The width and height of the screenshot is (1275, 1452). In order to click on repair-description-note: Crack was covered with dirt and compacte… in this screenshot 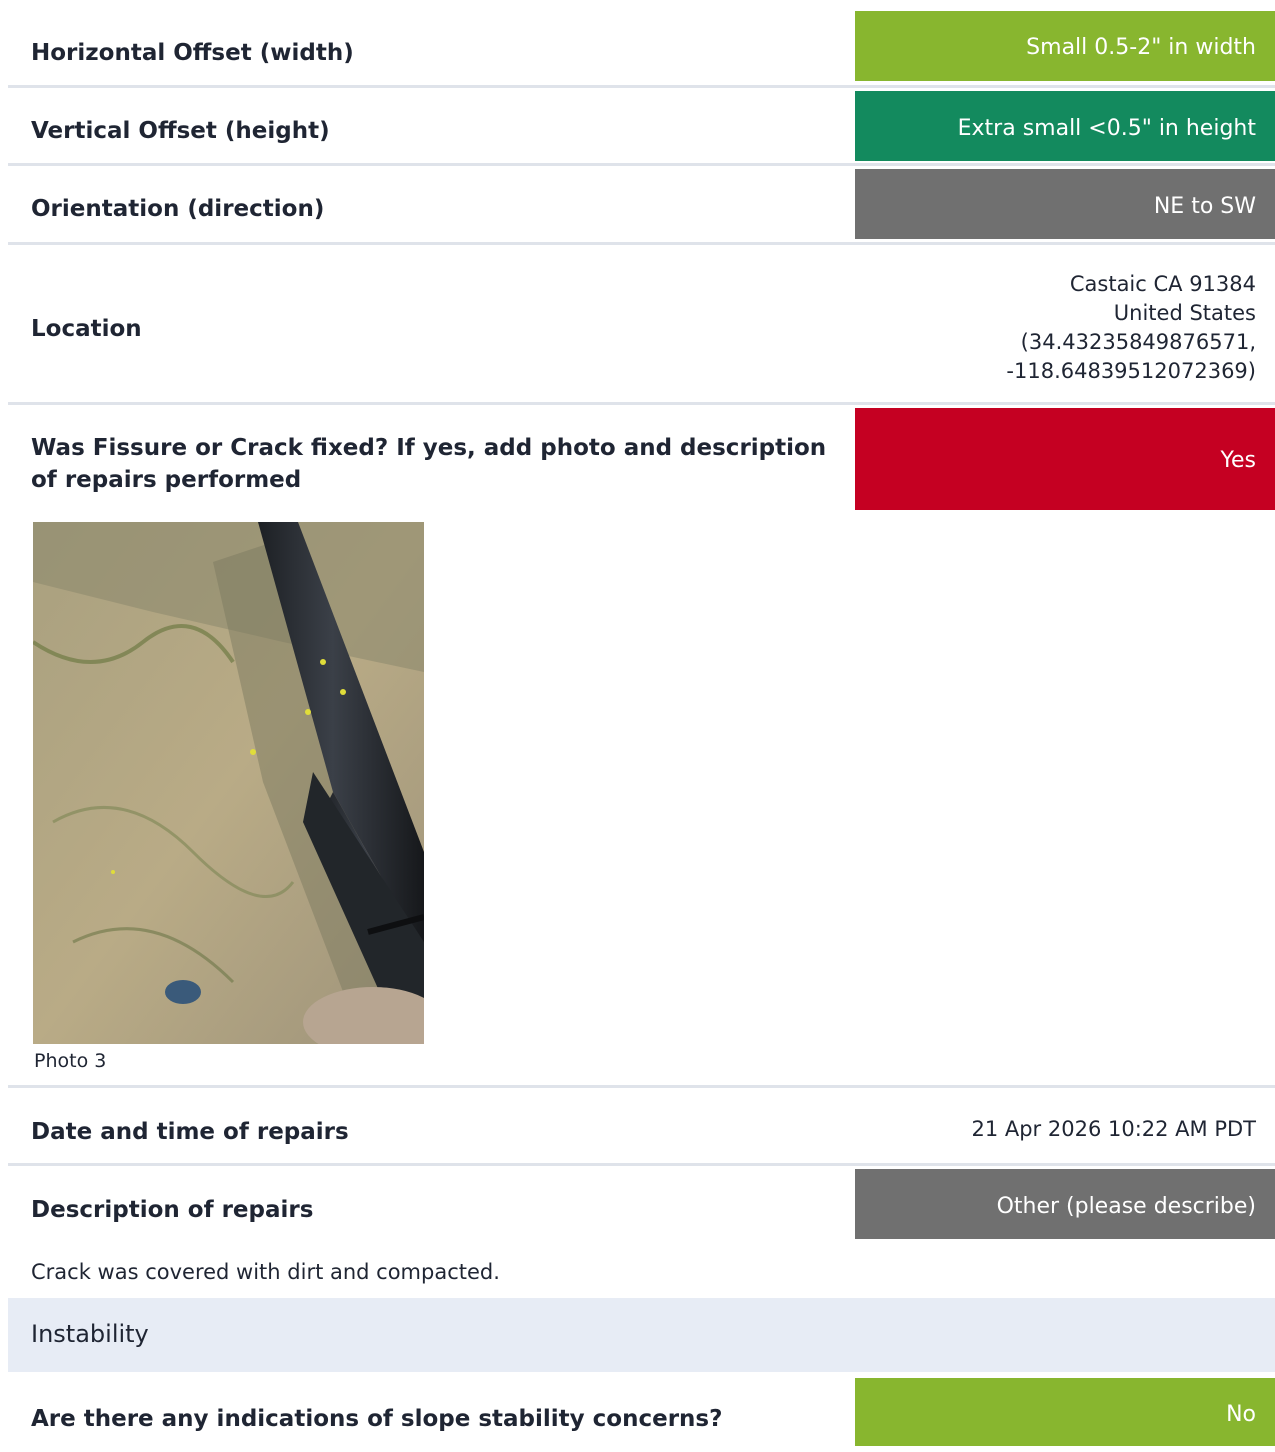, I will do `click(265, 1272)`.